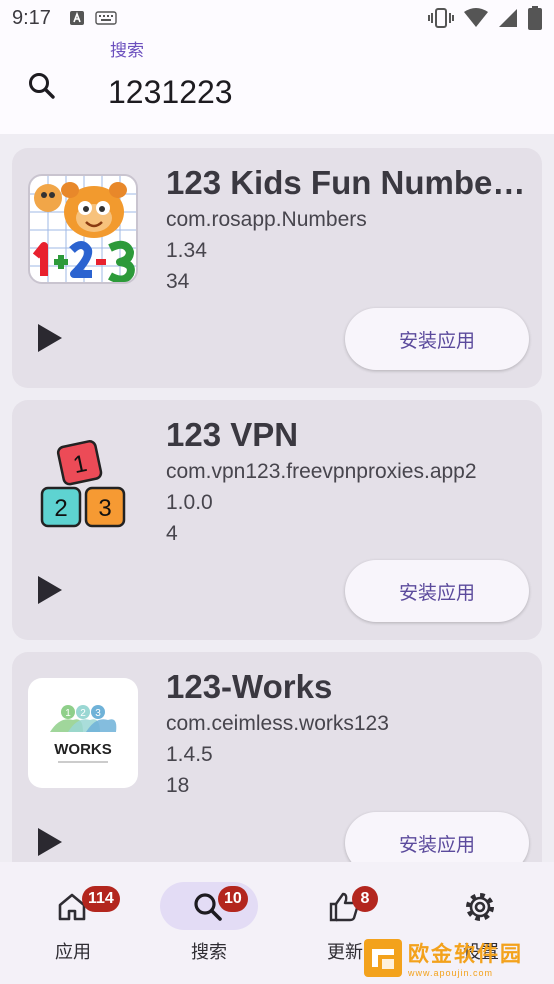 This screenshot has width=554, height=984. Describe the element at coordinates (480, 907) in the screenshot. I see `gear-icon` at that location.